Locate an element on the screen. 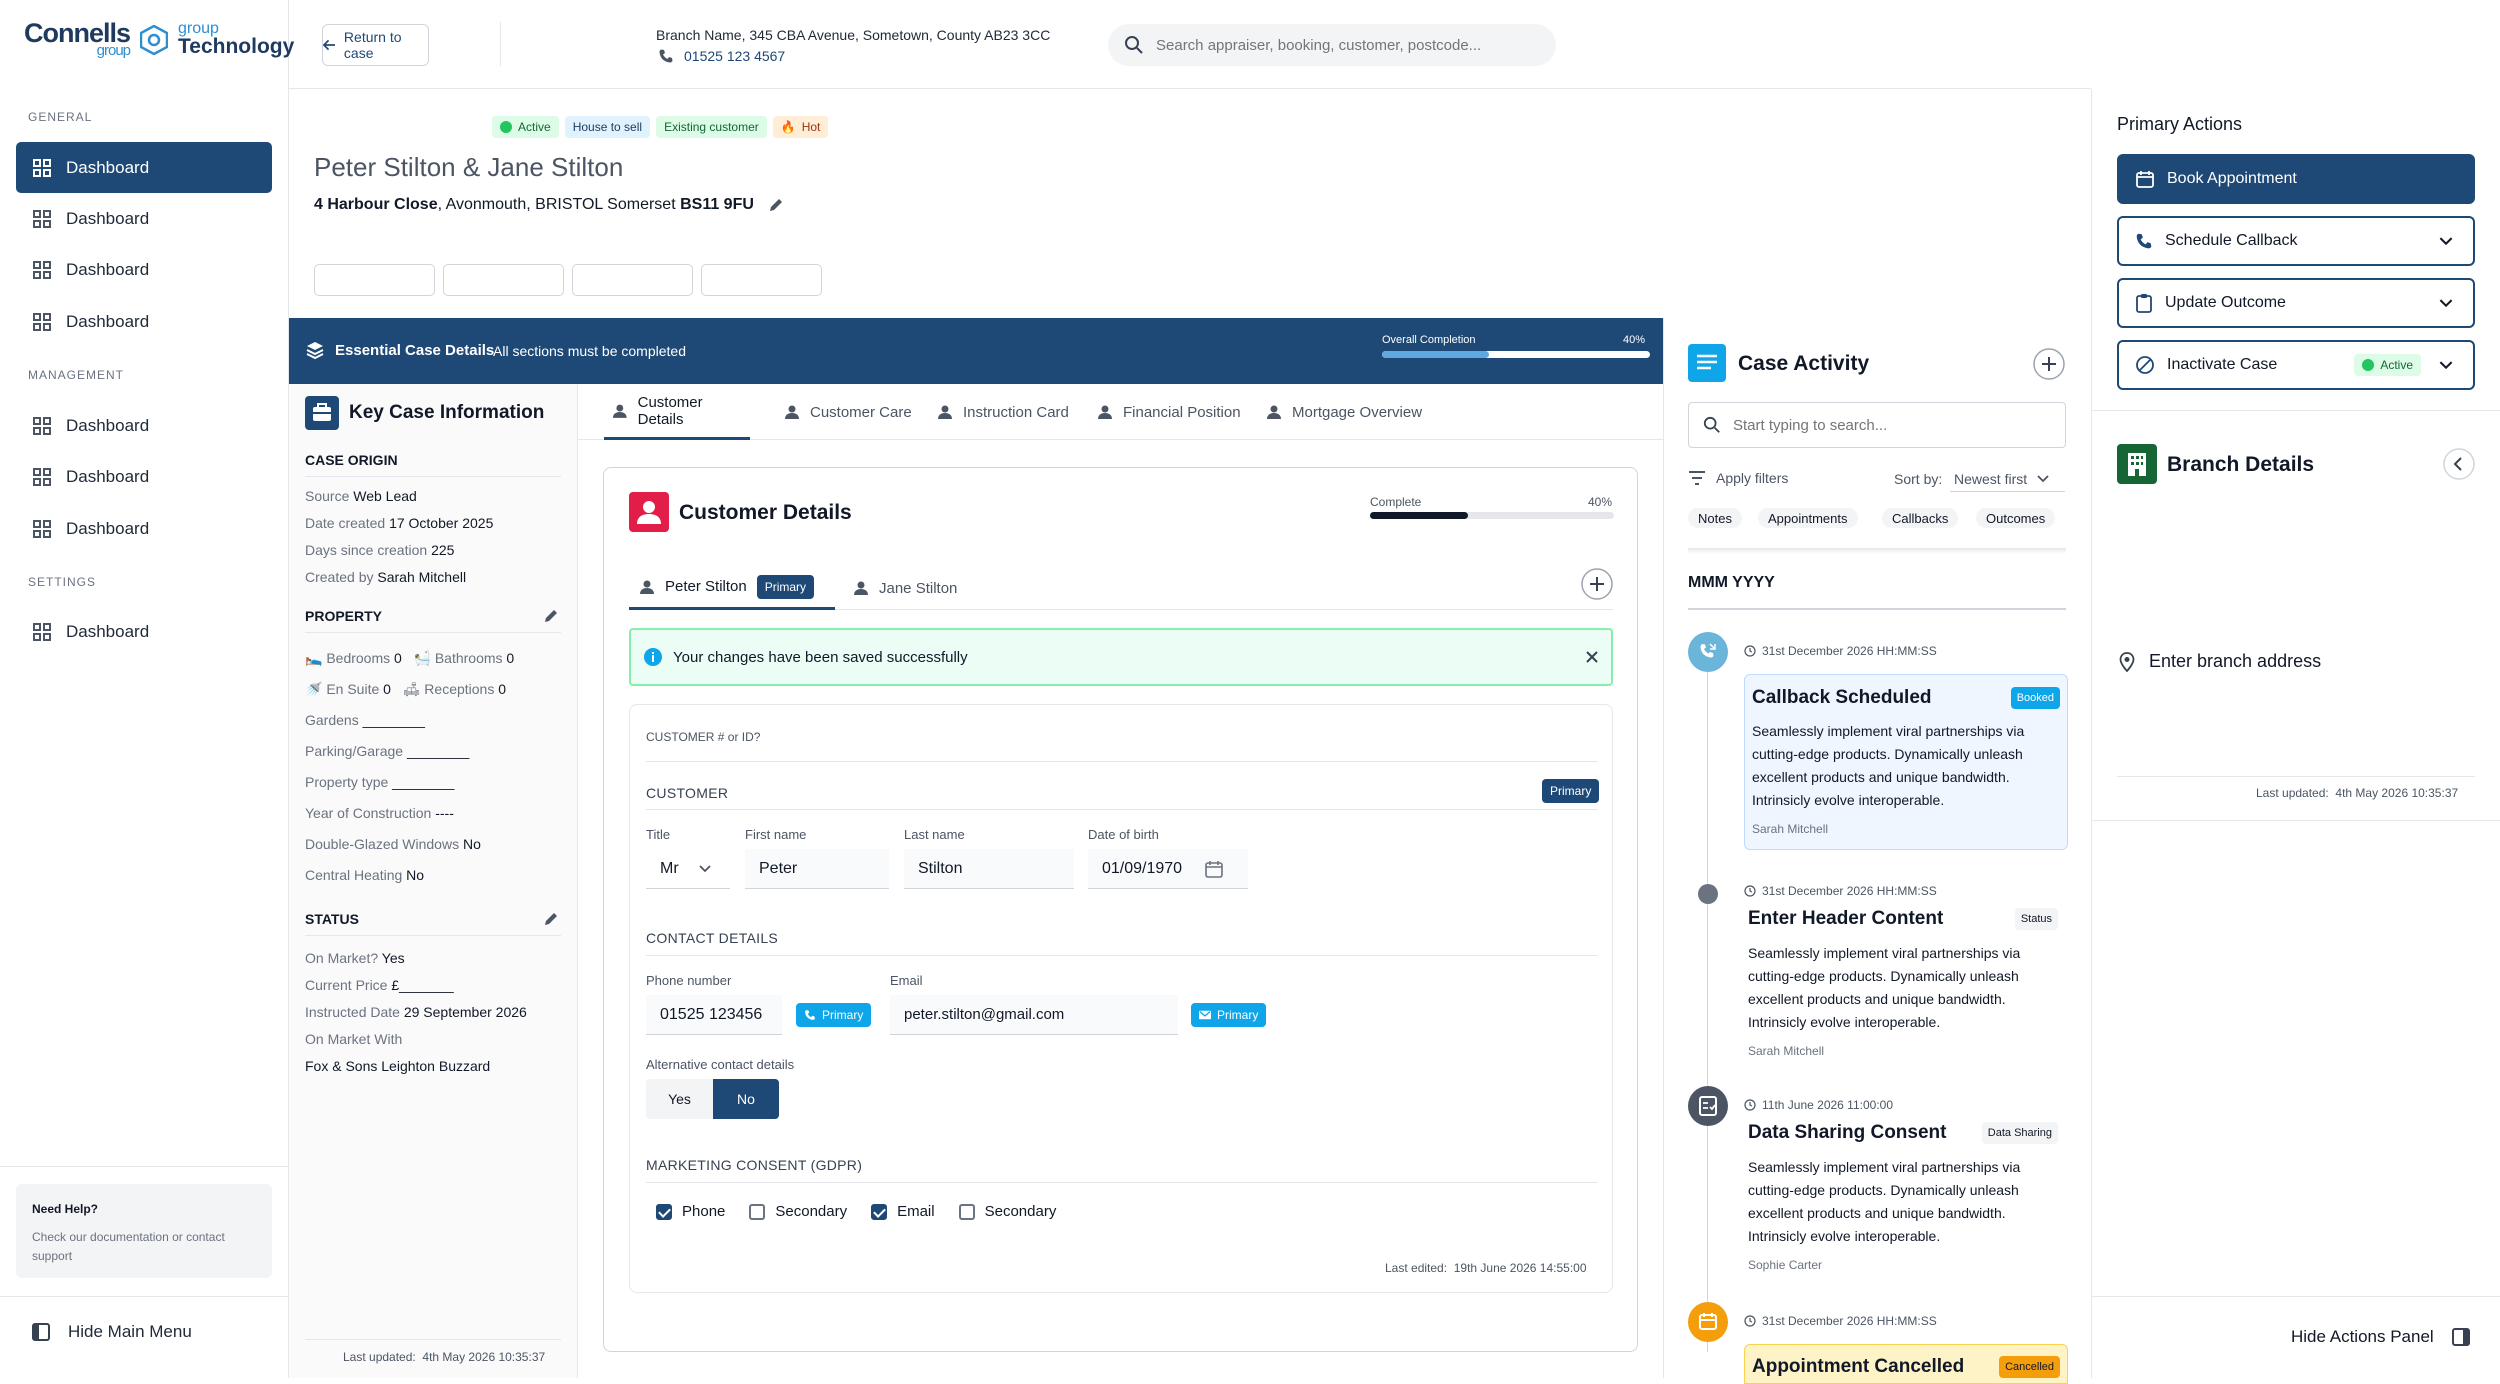  contact-heading: CONTACT DETAILS is located at coordinates (712, 938).